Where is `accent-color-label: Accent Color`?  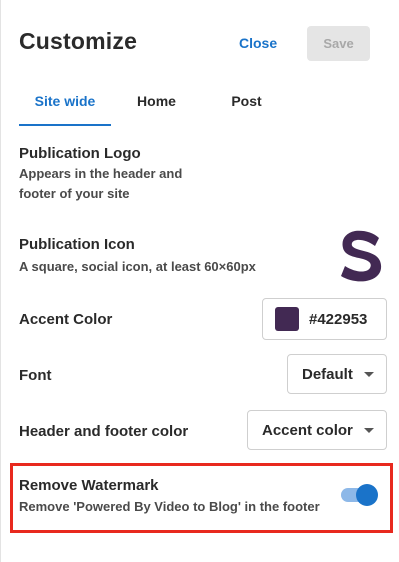
accent-color-label: Accent Color is located at coordinates (66, 319).